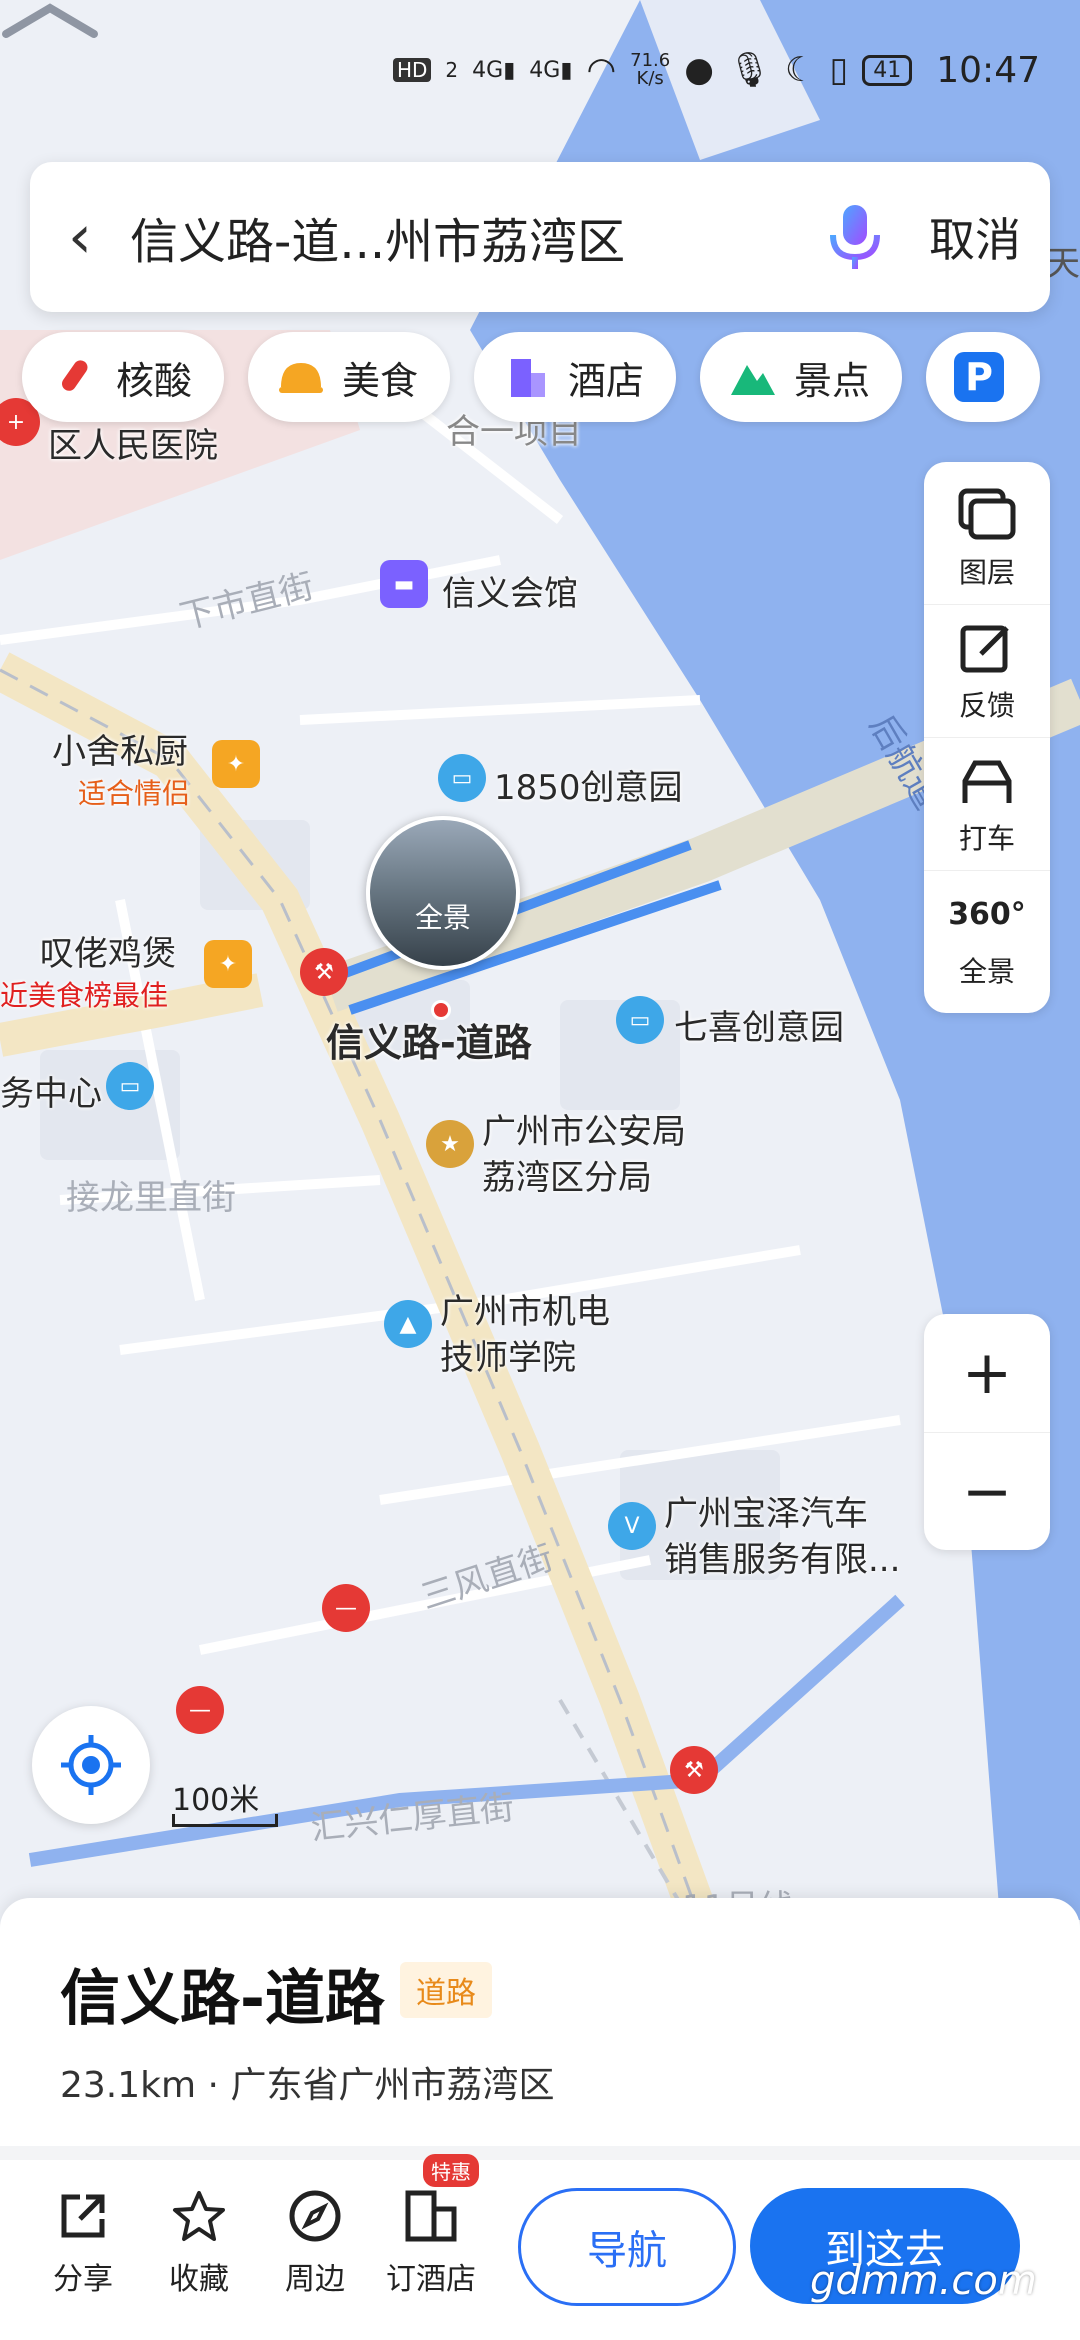 The height and width of the screenshot is (2340, 1080). Describe the element at coordinates (979, 377) in the screenshot. I see `parking-icon: P` at that location.